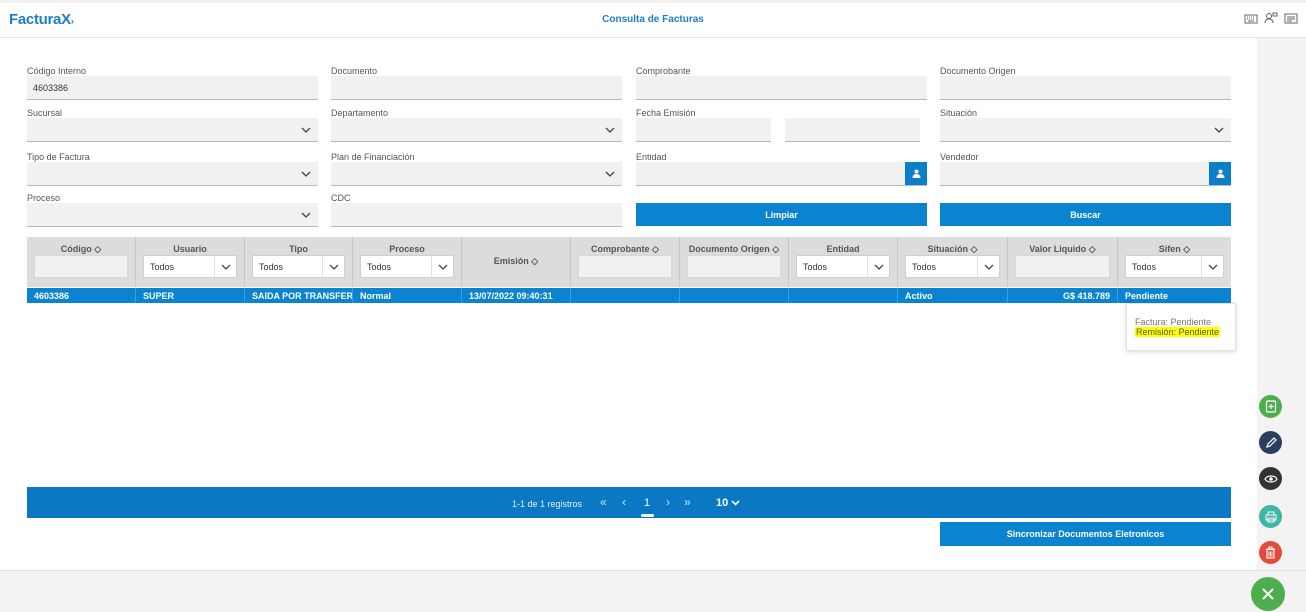 This screenshot has width=1306, height=612. I want to click on close-icon, so click(1268, 594).